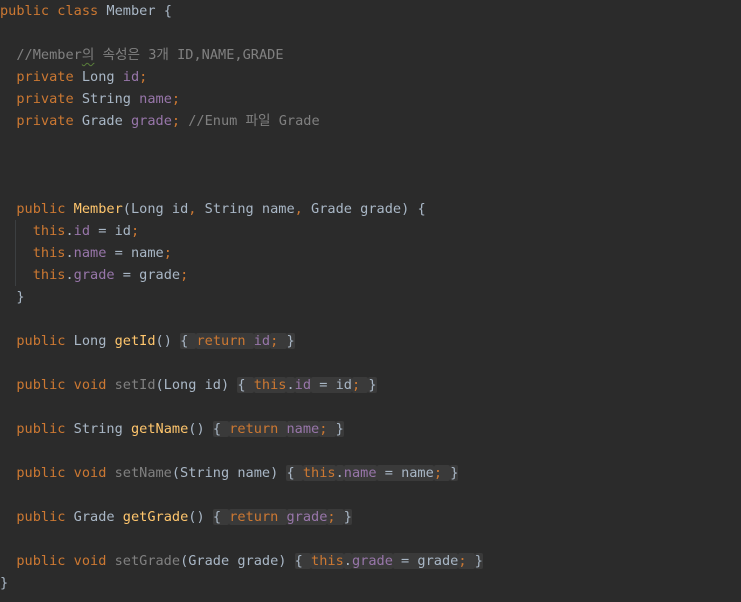 The width and height of the screenshot is (741, 602). I want to click on code-line: public Long getId() { return id; }, so click(147, 341).